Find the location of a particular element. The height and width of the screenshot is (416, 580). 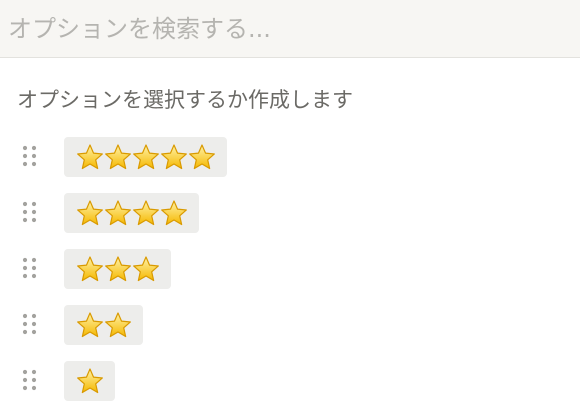

search-bar is located at coordinates (290, 29).